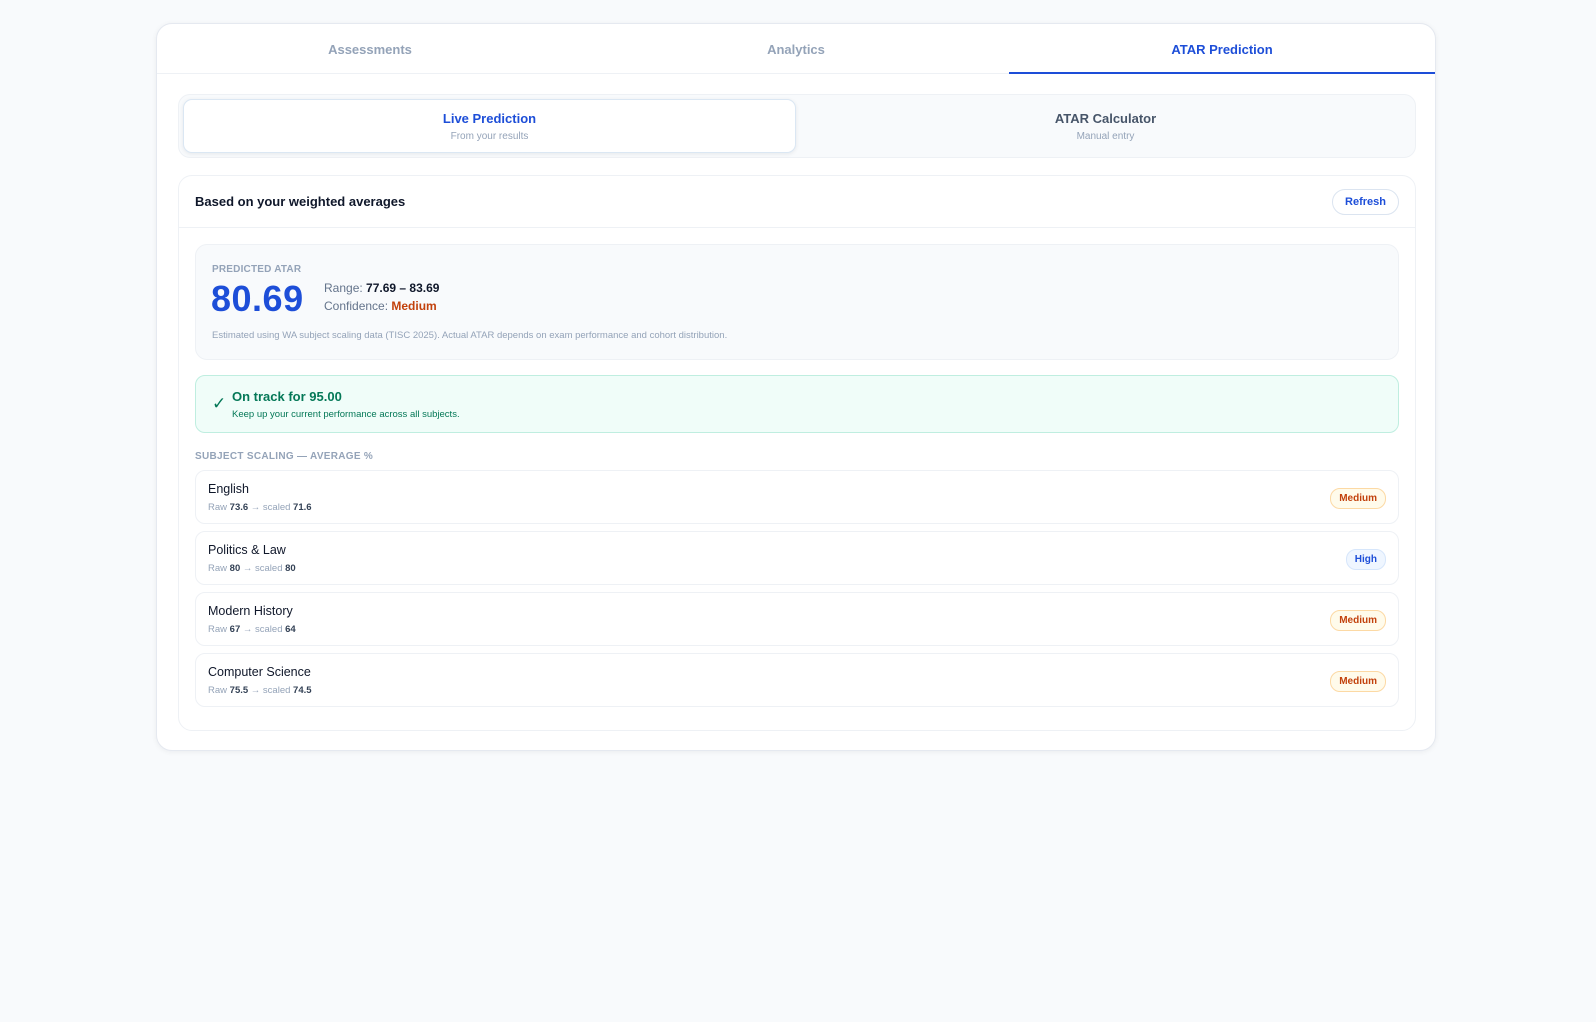 Image resolution: width=1596 pixels, height=1022 pixels. What do you see at coordinates (797, 497) in the screenshot?
I see `subject-row-english: English Raw 73.6 → scaled 71.6 Medium` at bounding box center [797, 497].